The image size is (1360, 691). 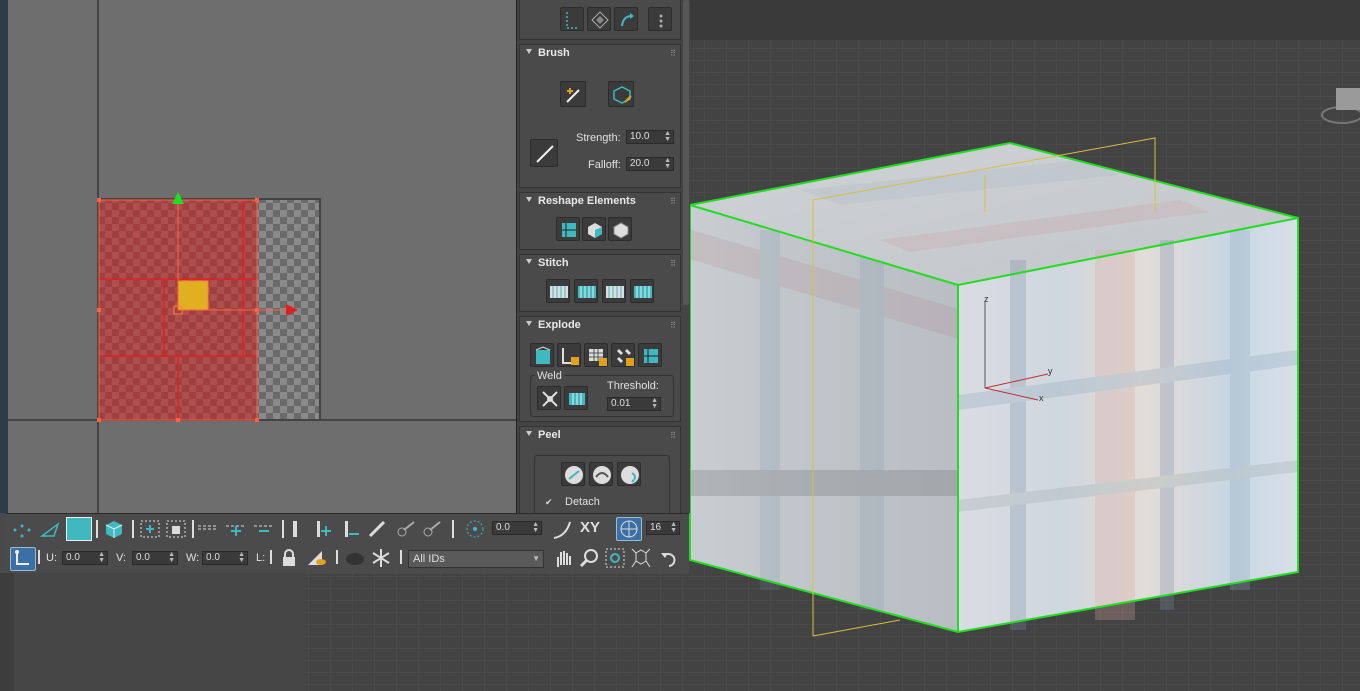 What do you see at coordinates (549, 398) in the screenshot?
I see `weld-selected-button` at bounding box center [549, 398].